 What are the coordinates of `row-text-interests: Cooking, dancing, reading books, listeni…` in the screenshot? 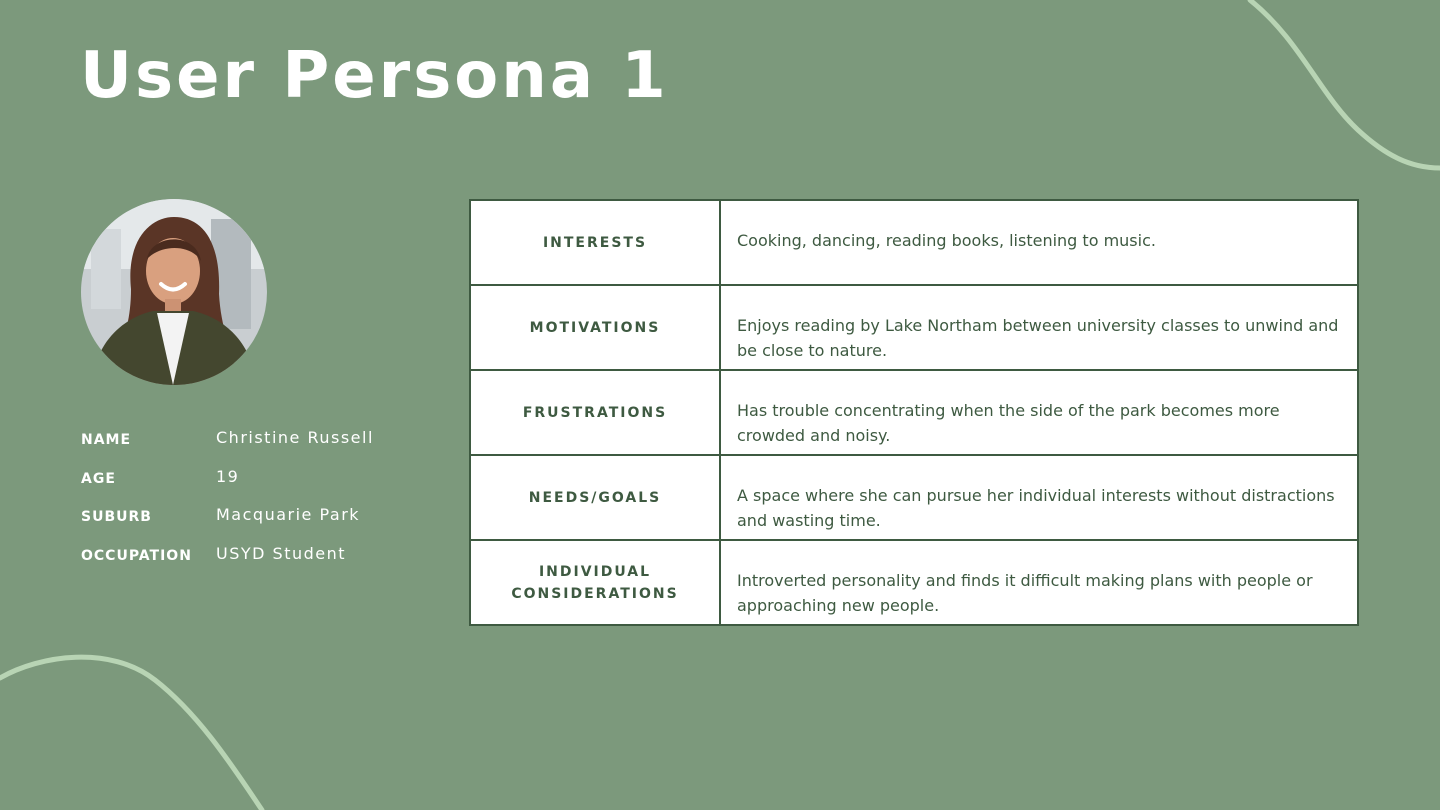 It's located at (1039, 242).